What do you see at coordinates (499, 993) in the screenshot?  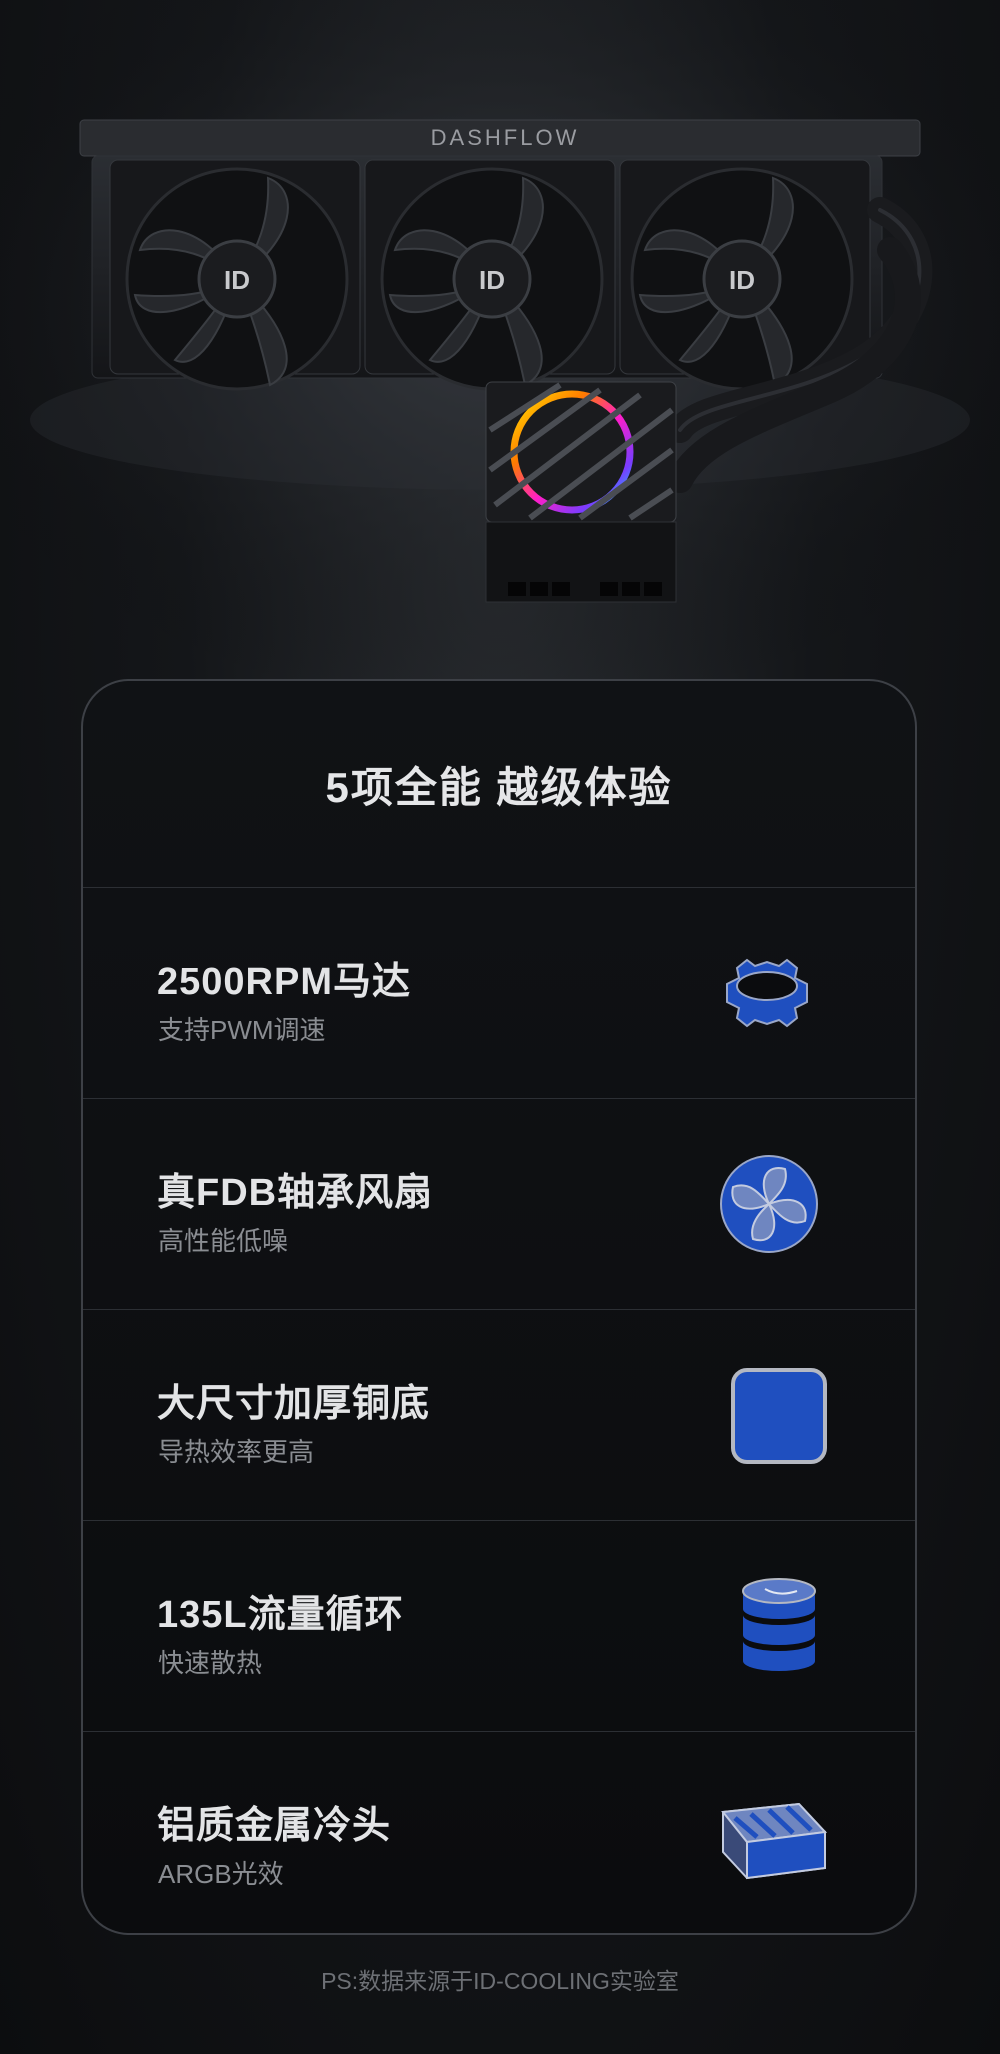 I see `feature-row-motor: 2500RPM马达 支持PWM调速` at bounding box center [499, 993].